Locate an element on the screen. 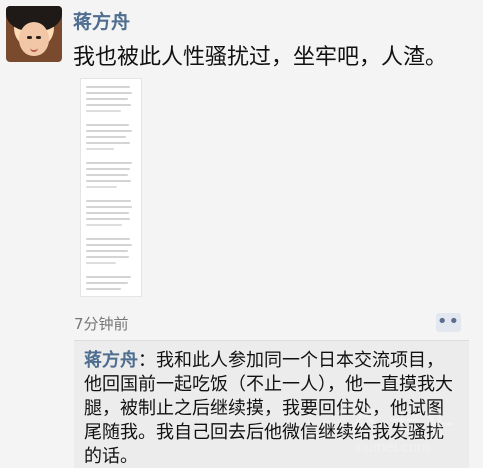 Image resolution: width=483 pixels, height=468 pixels. post-text: 我也被此人性骚扰过，坐牢吧，人渣。 is located at coordinates (260, 57).